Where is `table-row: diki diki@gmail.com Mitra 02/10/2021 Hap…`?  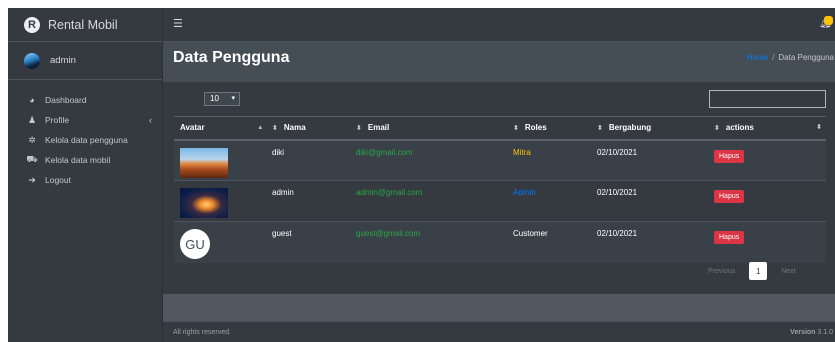
table-row: diki diki@gmail.com Mitra 02/10/2021 Hap… is located at coordinates (500, 160).